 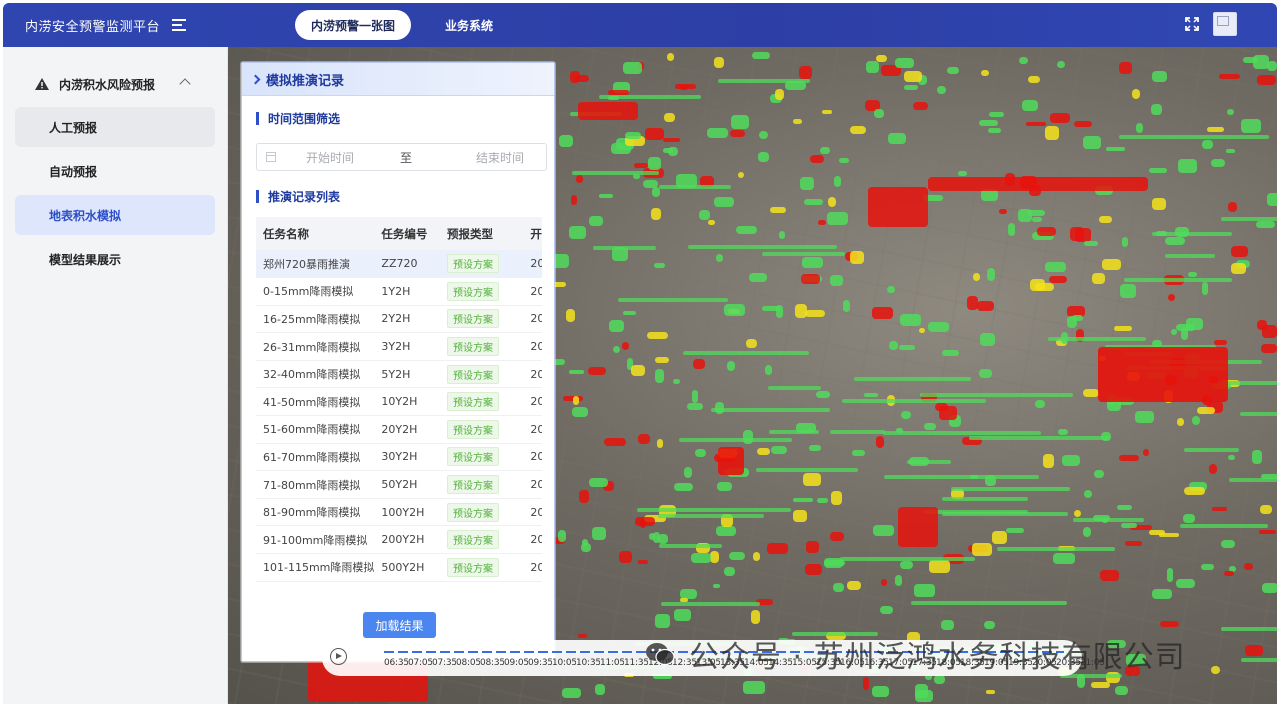 I want to click on time-filter-title: 时间范围筛选, so click(x=405, y=118).